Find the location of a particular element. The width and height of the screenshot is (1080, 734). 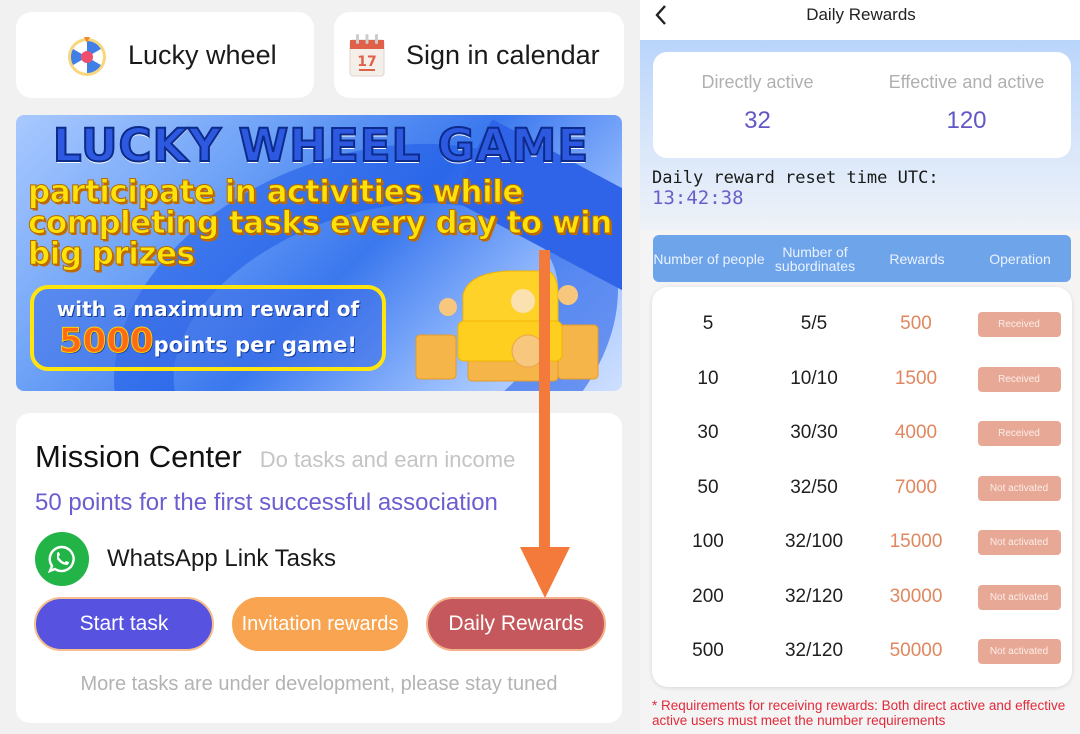

daily-rewards-button: Daily Rewards is located at coordinates (516, 624).